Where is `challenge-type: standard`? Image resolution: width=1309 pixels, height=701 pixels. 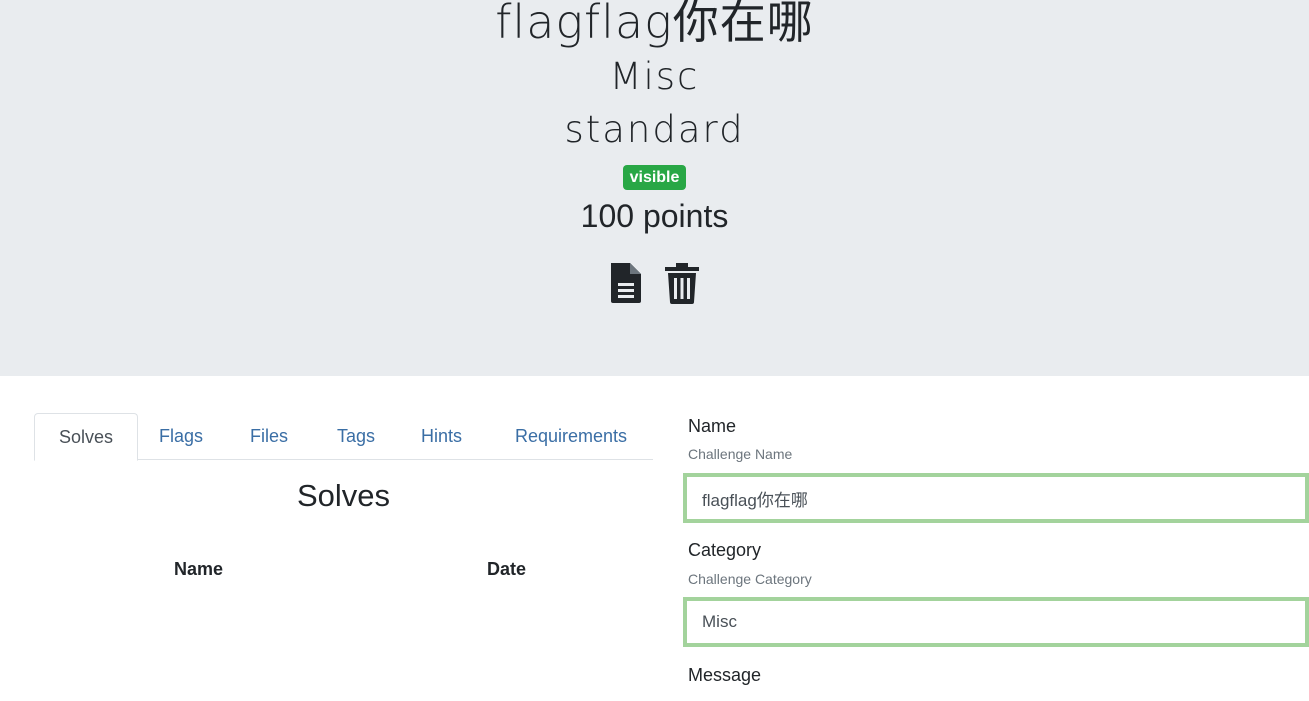 challenge-type: standard is located at coordinates (654, 129).